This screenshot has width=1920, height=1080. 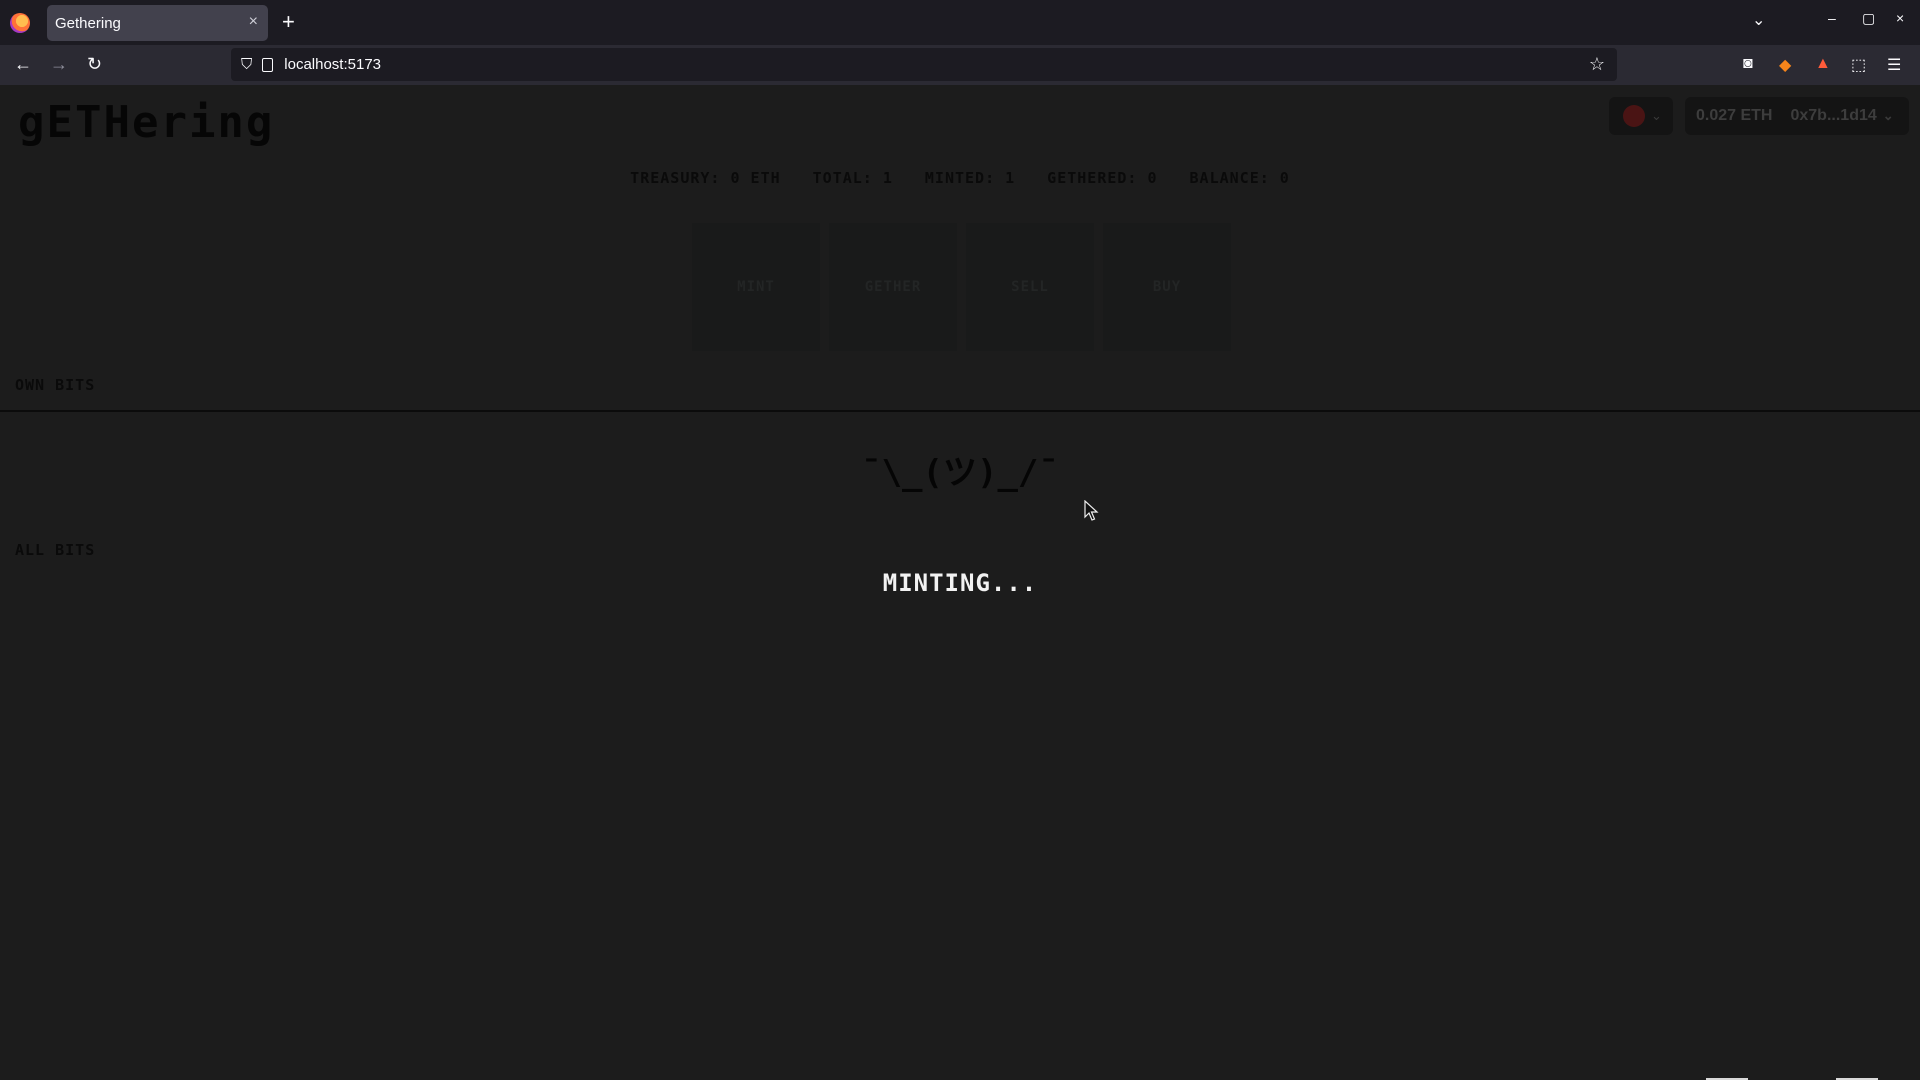 What do you see at coordinates (1030, 287) in the screenshot?
I see `sell-button: Sell` at bounding box center [1030, 287].